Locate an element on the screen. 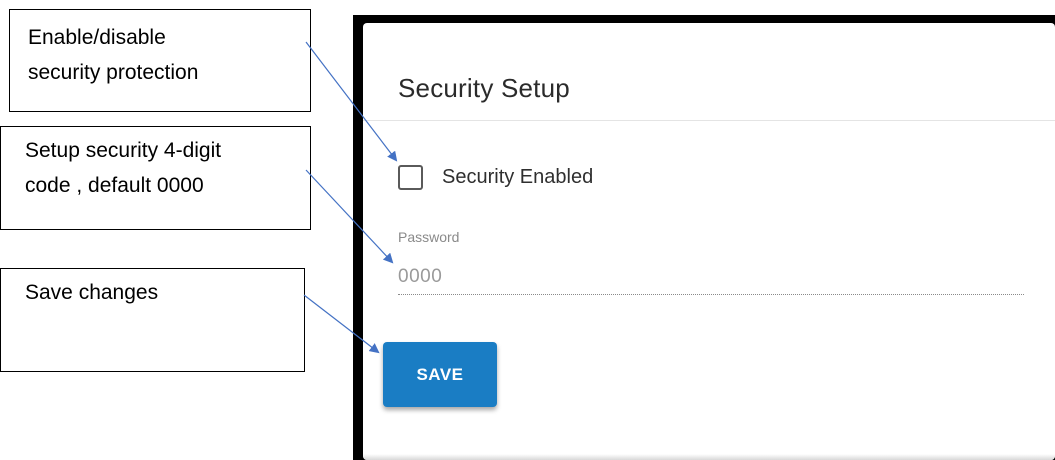 The height and width of the screenshot is (460, 1055). password-label: Password is located at coordinates (429, 237).